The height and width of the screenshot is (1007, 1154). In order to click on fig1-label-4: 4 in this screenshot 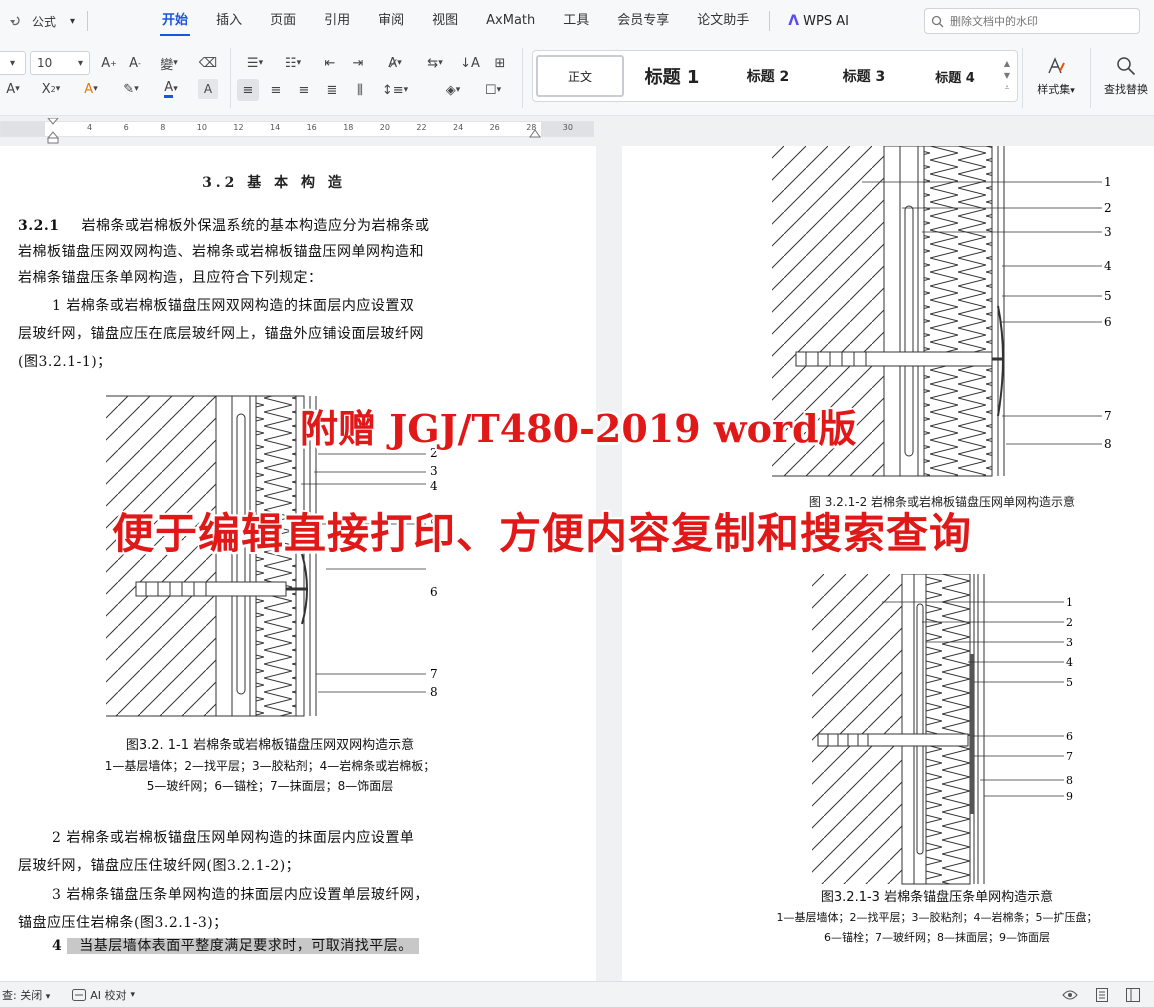, I will do `click(434, 486)`.